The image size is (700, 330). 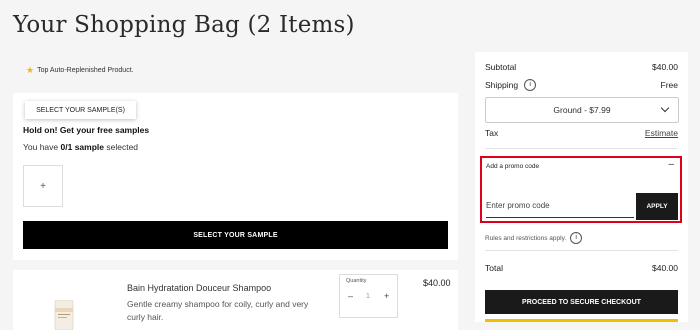 What do you see at coordinates (526, 238) in the screenshot?
I see `rules-text: Rules and restrictions apply.` at bounding box center [526, 238].